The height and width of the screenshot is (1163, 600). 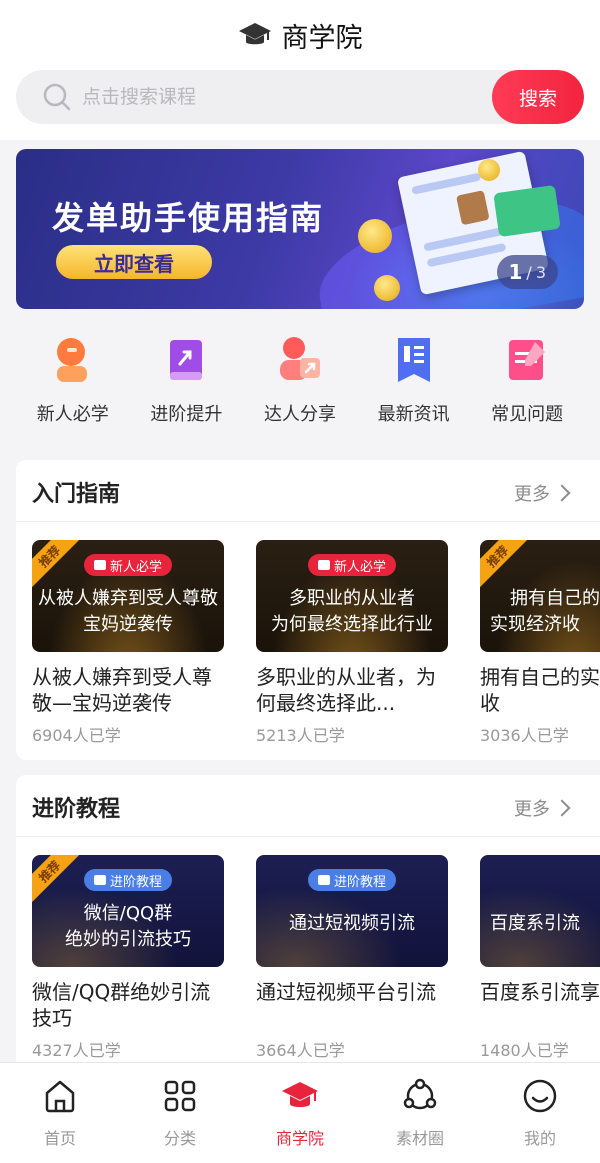 I want to click on book-arrow-icon, so click(x=186, y=360).